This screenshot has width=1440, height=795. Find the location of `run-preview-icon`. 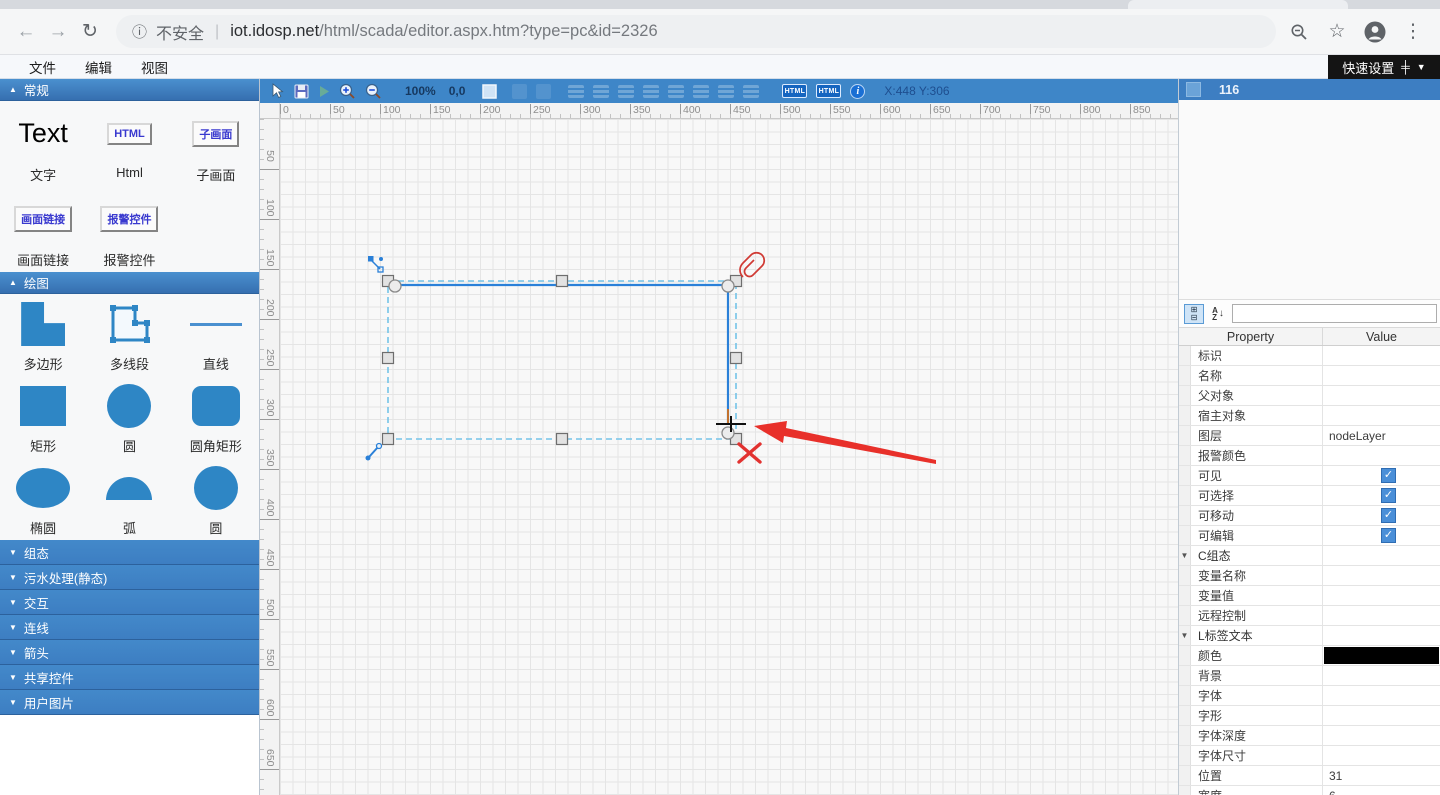

run-preview-icon is located at coordinates (324, 91).